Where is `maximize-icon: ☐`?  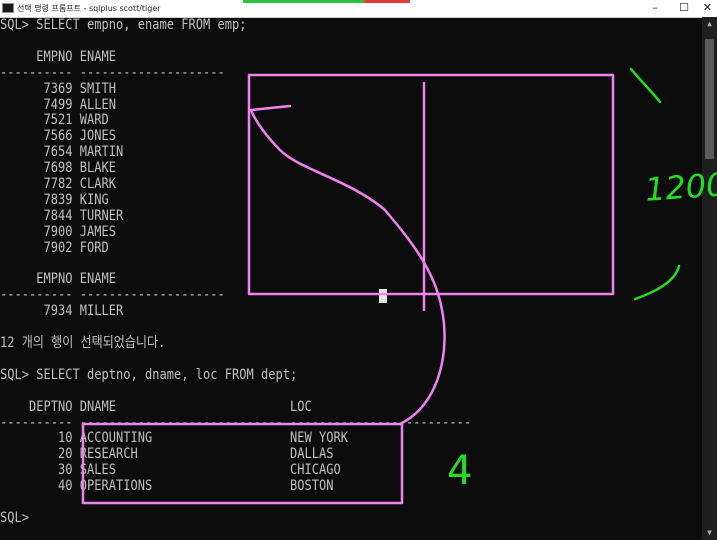 maximize-icon: ☐ is located at coordinates (684, 7).